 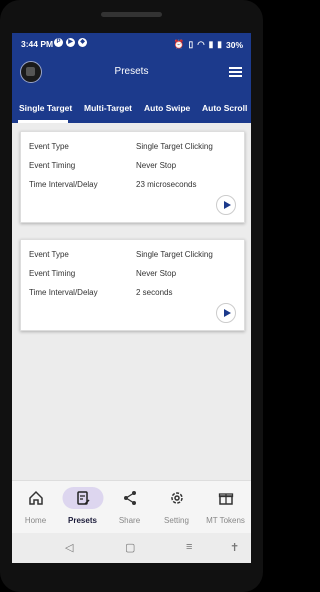 What do you see at coordinates (45, 108) in the screenshot?
I see `tab-single-target: Single Target` at bounding box center [45, 108].